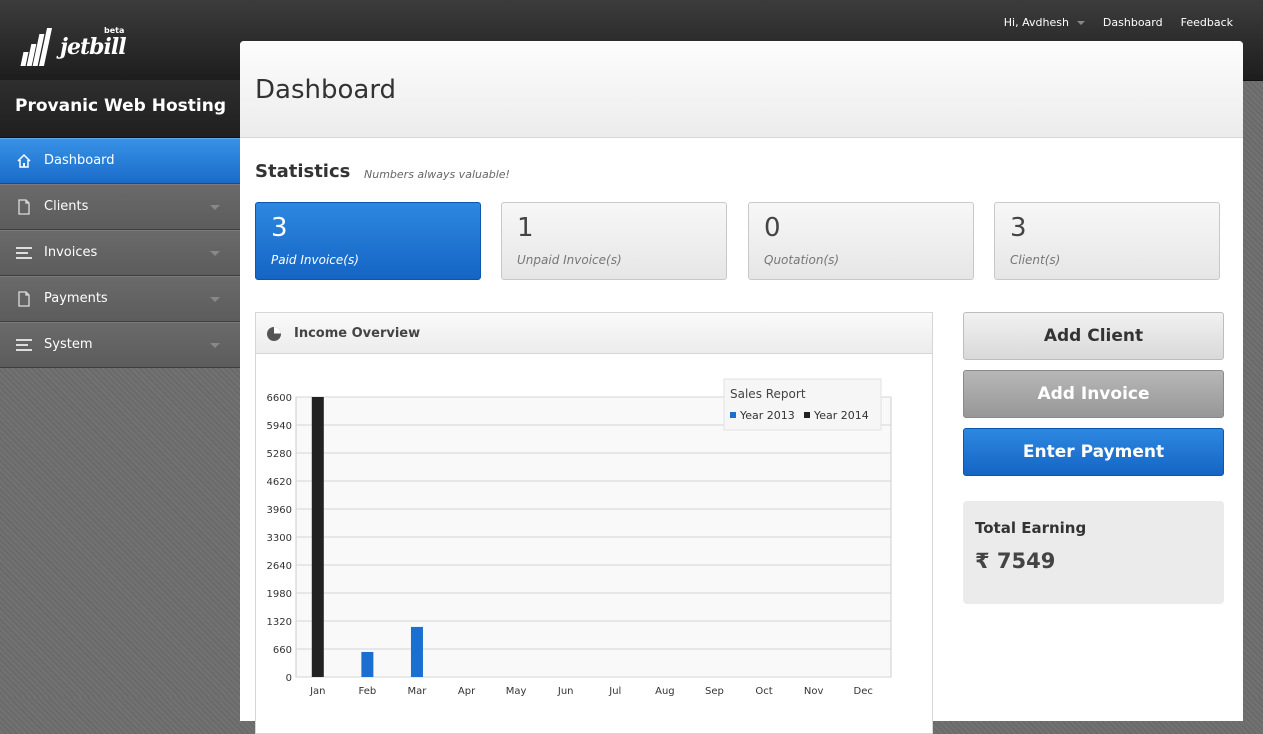 The image size is (1263, 734). What do you see at coordinates (1035, 260) in the screenshot?
I see `stat-label: Client(s)` at bounding box center [1035, 260].